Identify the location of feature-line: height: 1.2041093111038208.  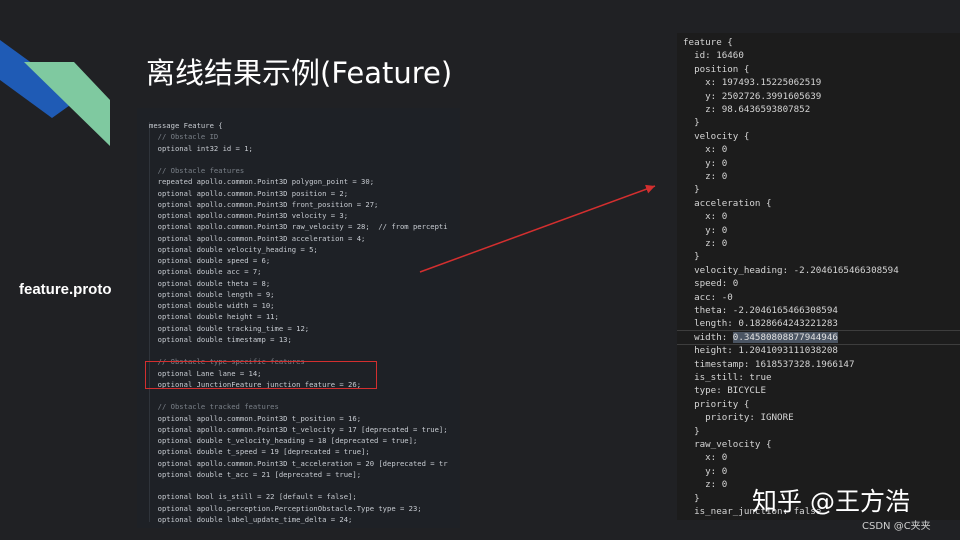
(760, 351).